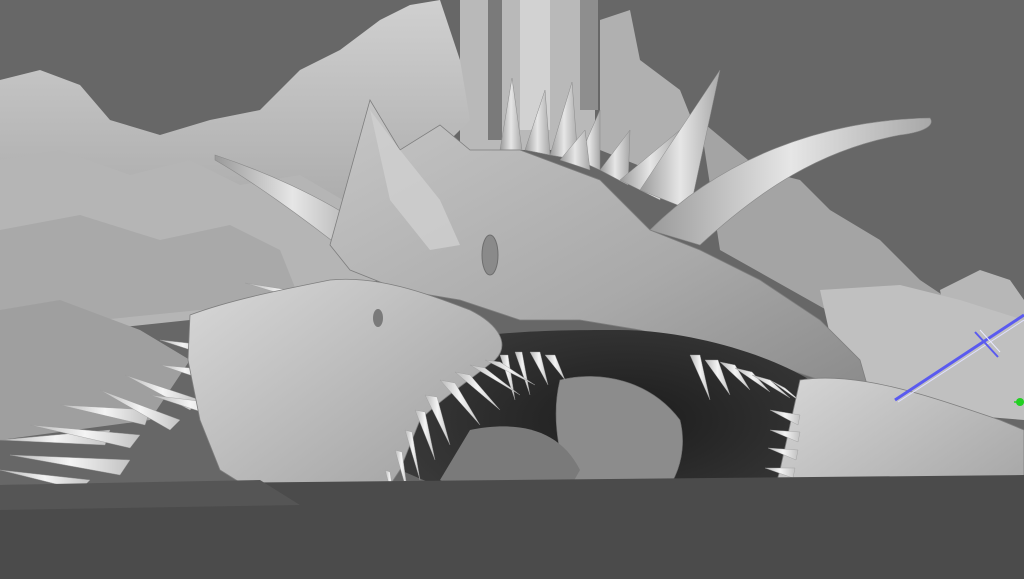 The width and height of the screenshot is (1024, 579). What do you see at coordinates (490, 255) in the screenshot?
I see `dragon-eye` at bounding box center [490, 255].